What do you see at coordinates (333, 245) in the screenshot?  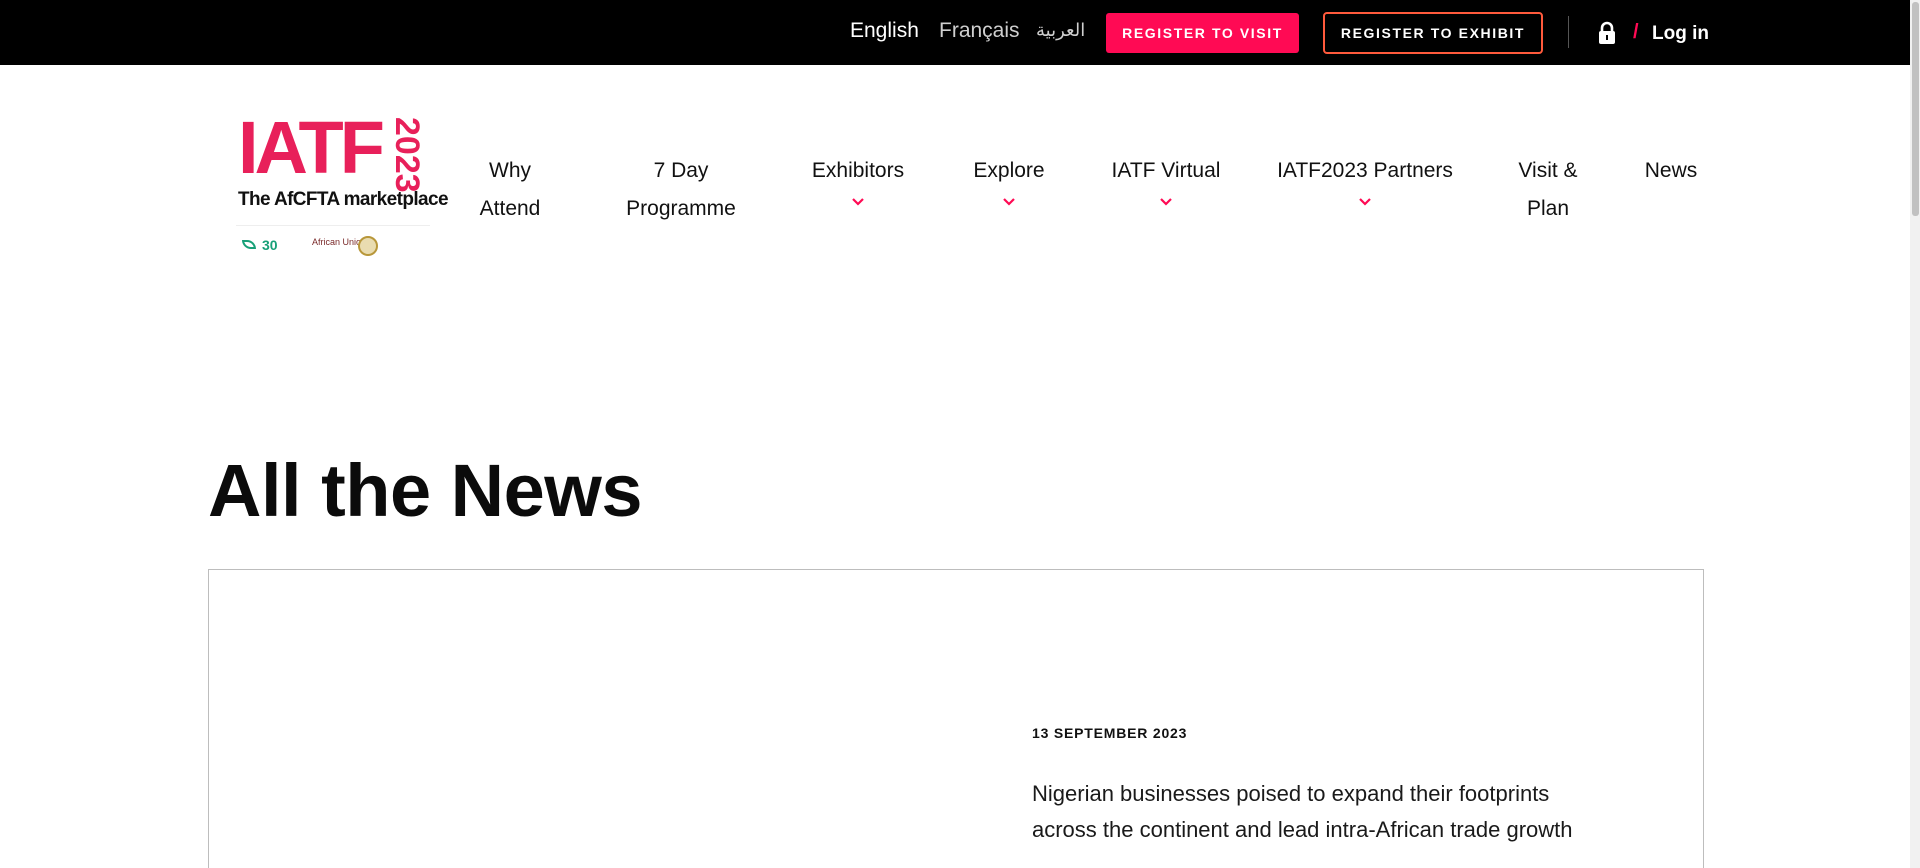 I see `logo-partner-strip: 30 African Union` at bounding box center [333, 245].